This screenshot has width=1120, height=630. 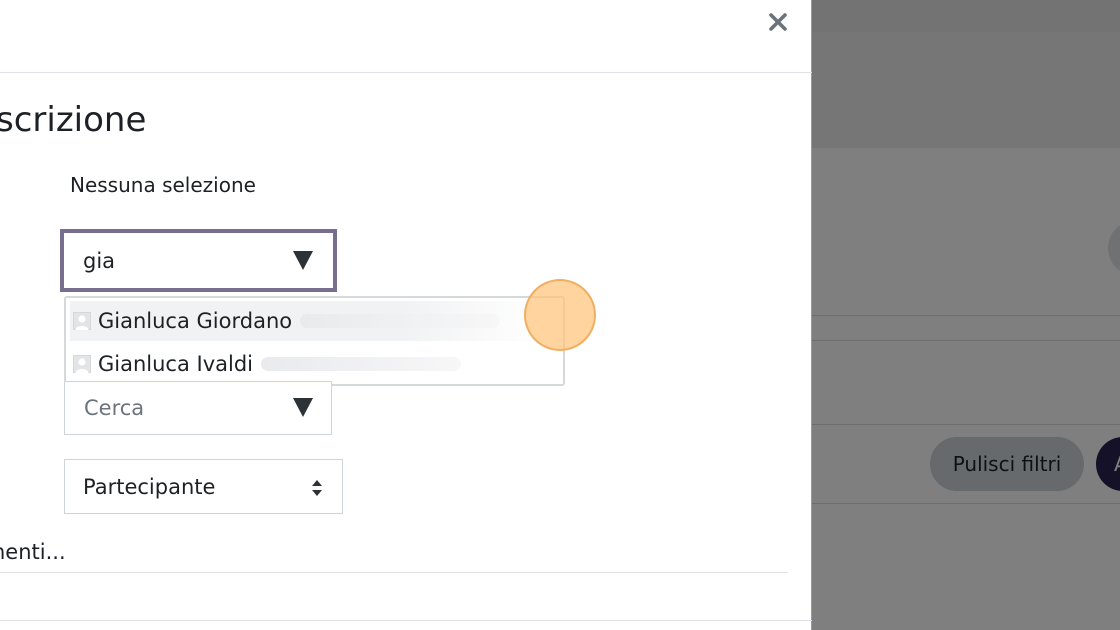 I want to click on user-search-input, so click(x=183, y=260).